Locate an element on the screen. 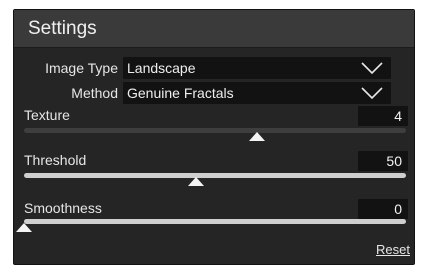 This screenshot has height=270, width=428. smoothness-label: Smoothness is located at coordinates (63, 208).